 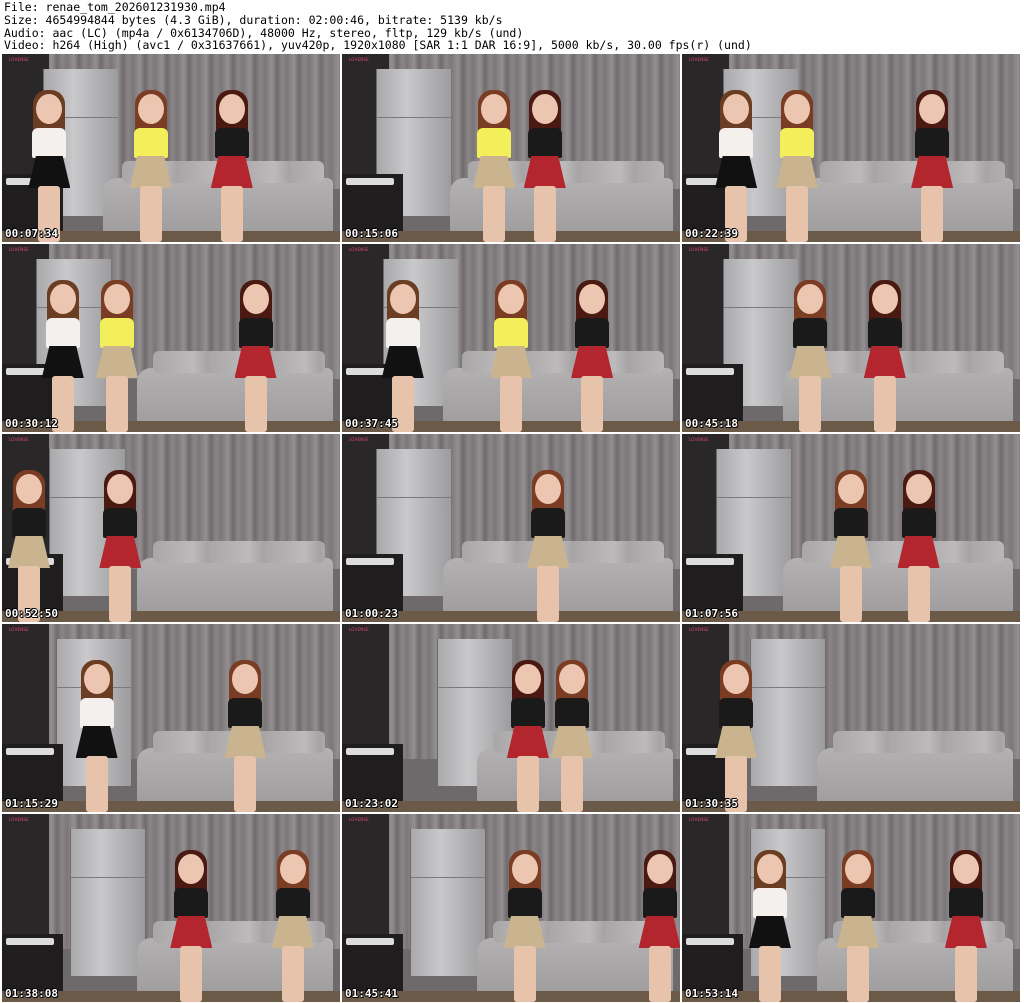 I want to click on timestamp-label: 00:45:18, so click(x=711, y=423).